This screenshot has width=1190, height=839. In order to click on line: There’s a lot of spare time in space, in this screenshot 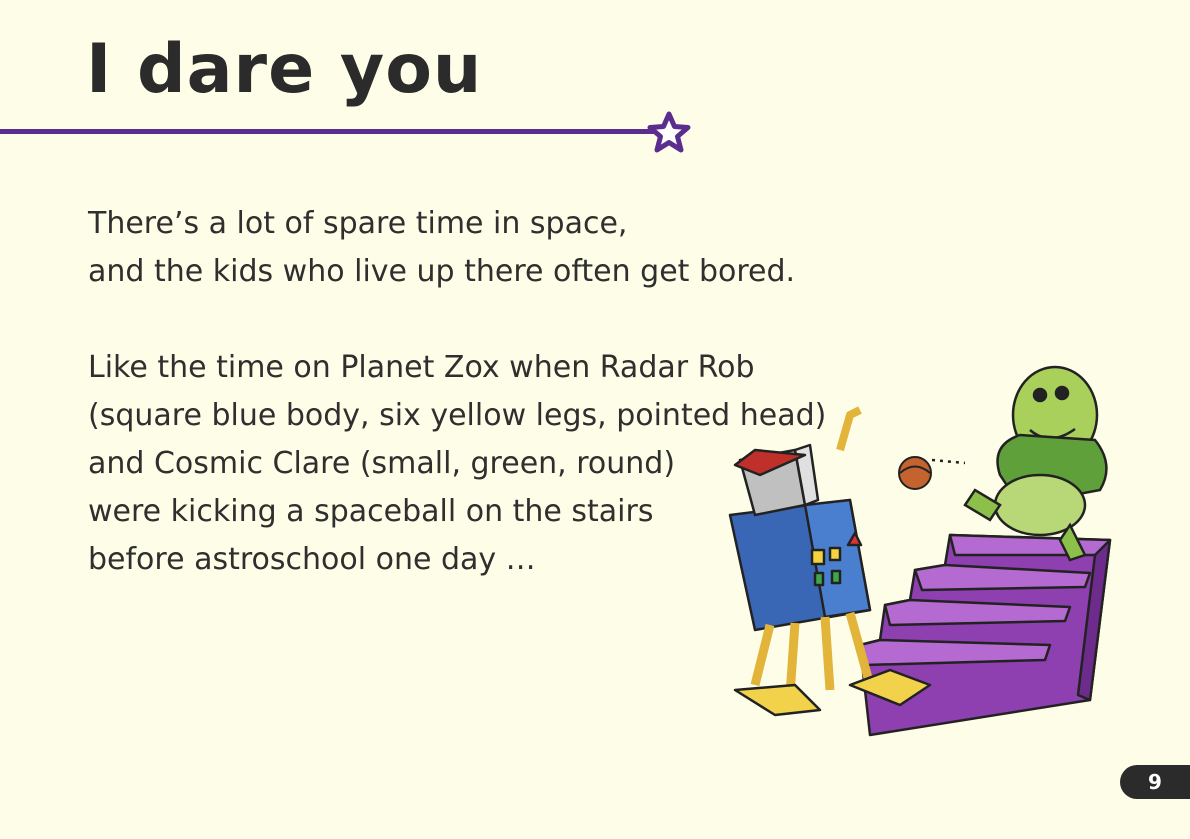, I will do `click(358, 223)`.